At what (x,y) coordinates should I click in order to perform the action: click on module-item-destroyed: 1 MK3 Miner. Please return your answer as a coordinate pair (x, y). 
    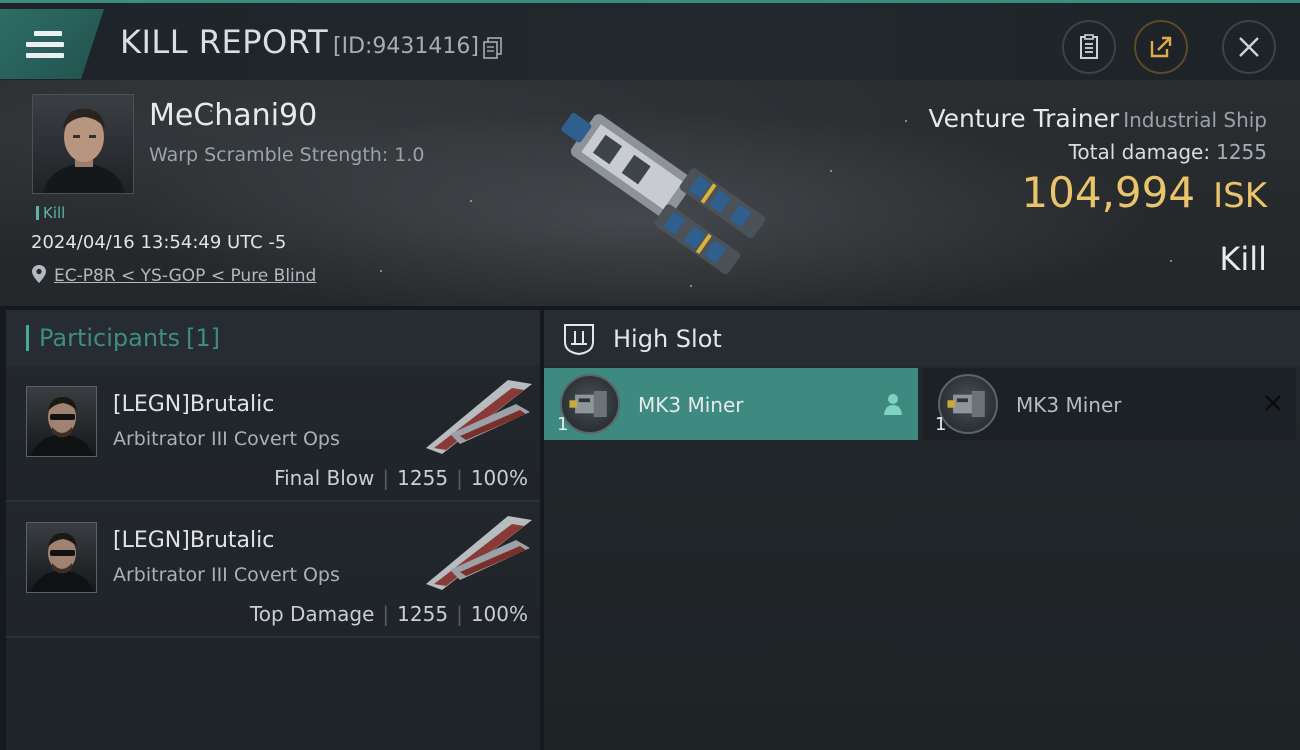
    Looking at the image, I should click on (1109, 404).